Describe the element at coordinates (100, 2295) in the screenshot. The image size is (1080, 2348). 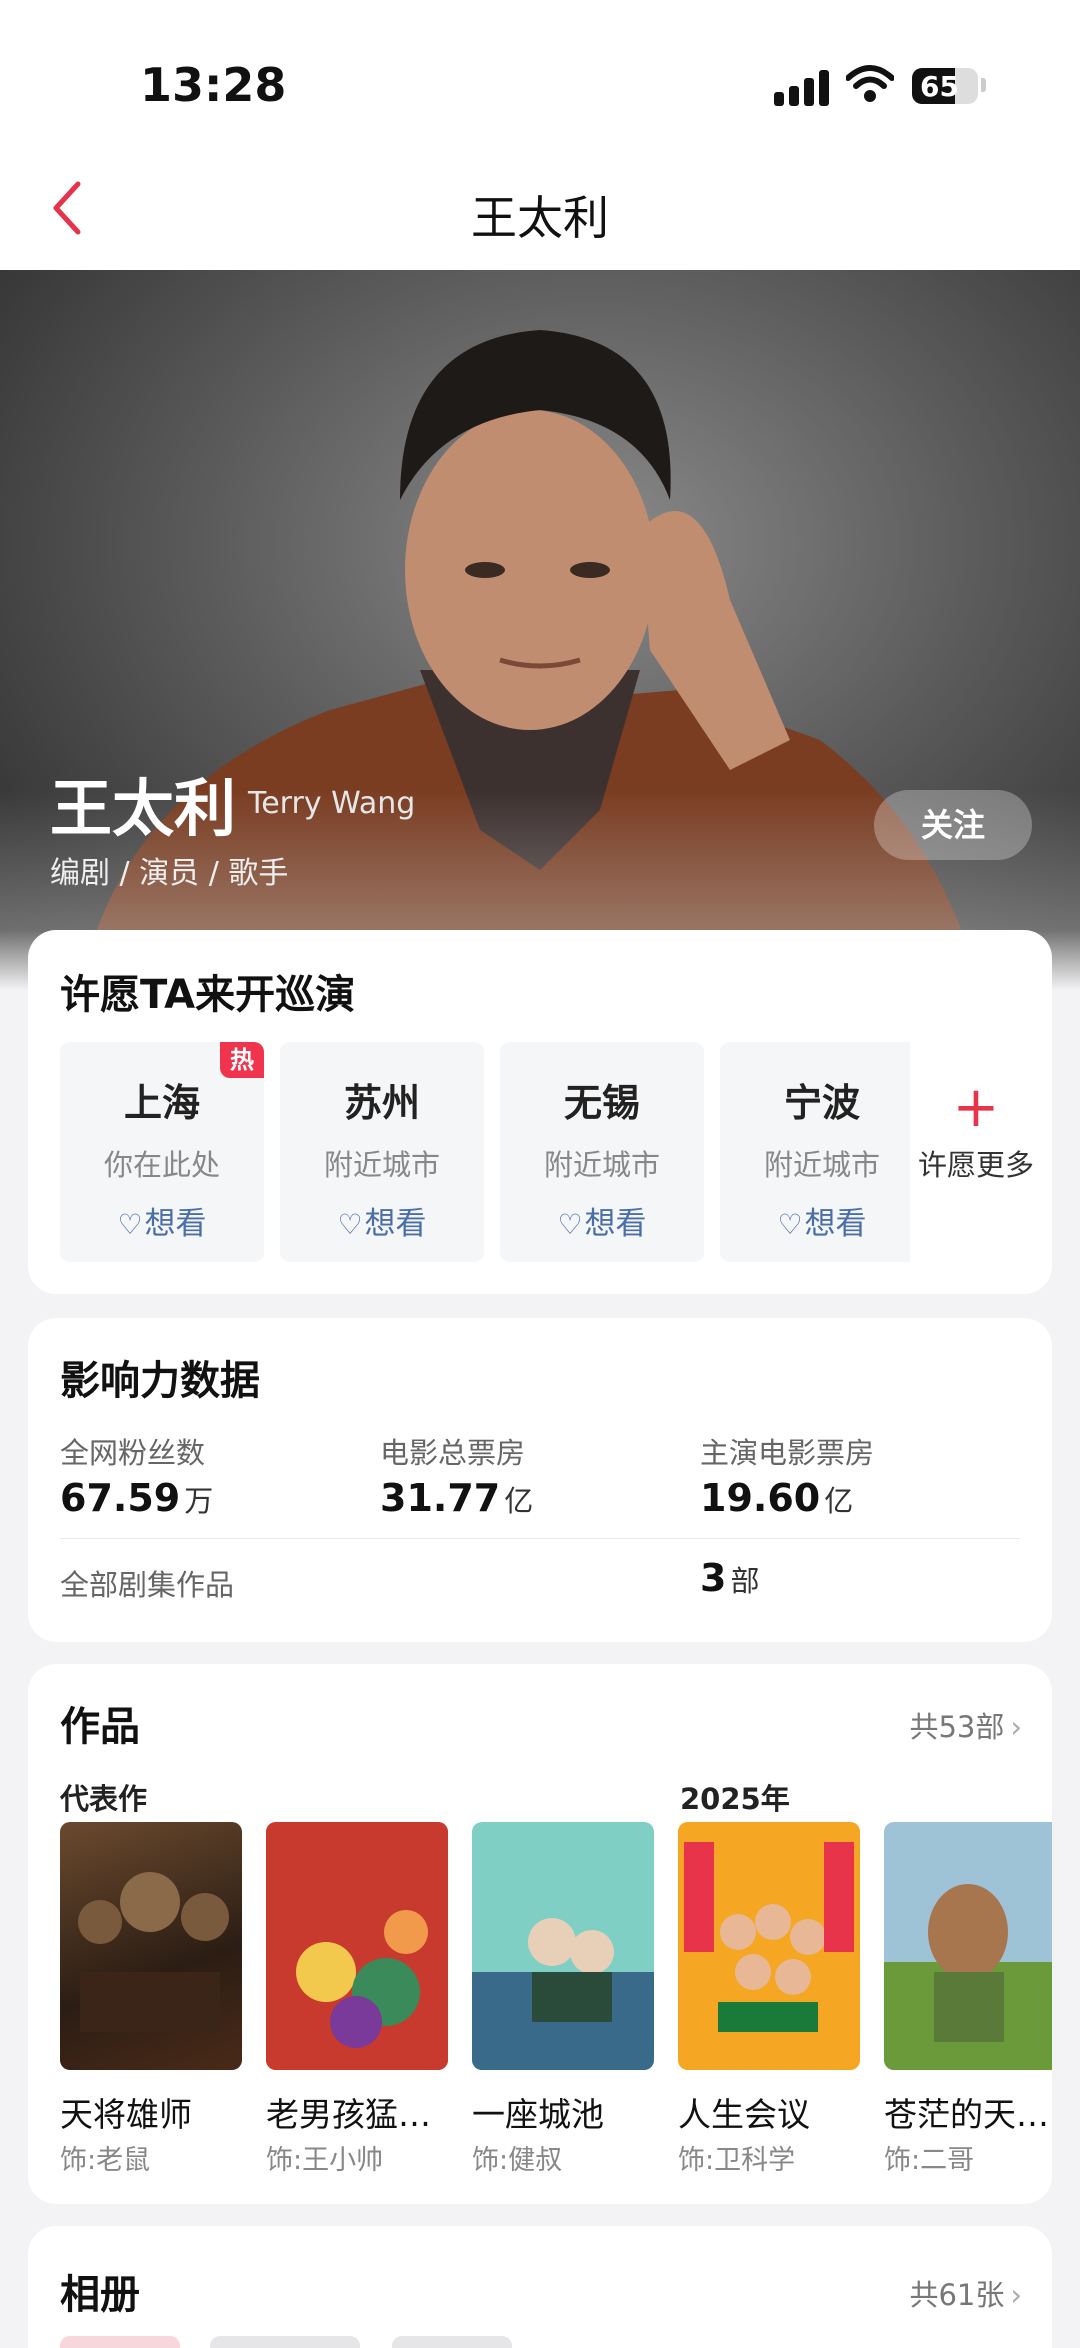
I see `album-title: 相册` at that location.